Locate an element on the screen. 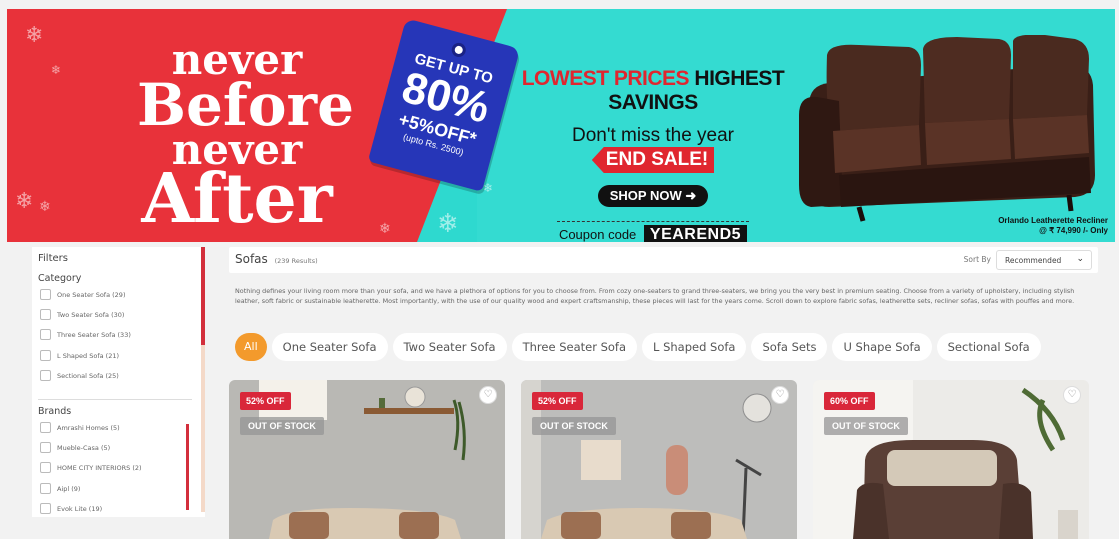  filters-title: Filters is located at coordinates (53, 258).